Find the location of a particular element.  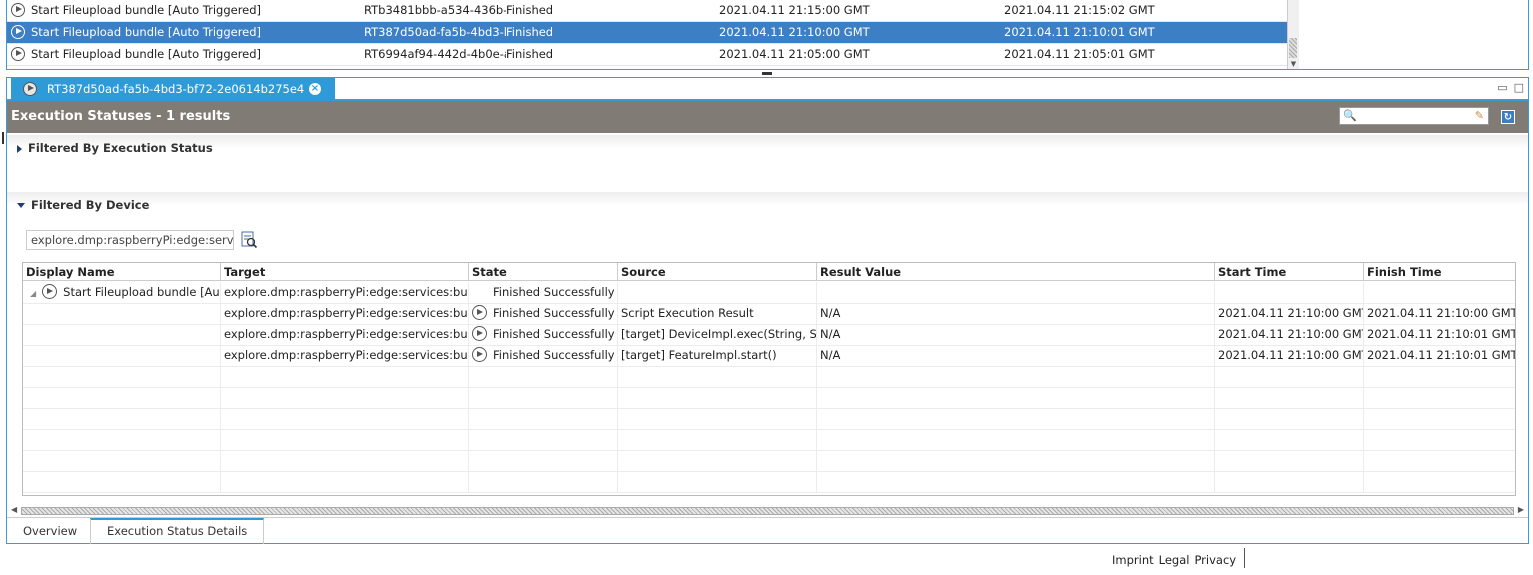

execution-finish: 2021.04.11 21:05:01 GMT is located at coordinates (1079, 54).